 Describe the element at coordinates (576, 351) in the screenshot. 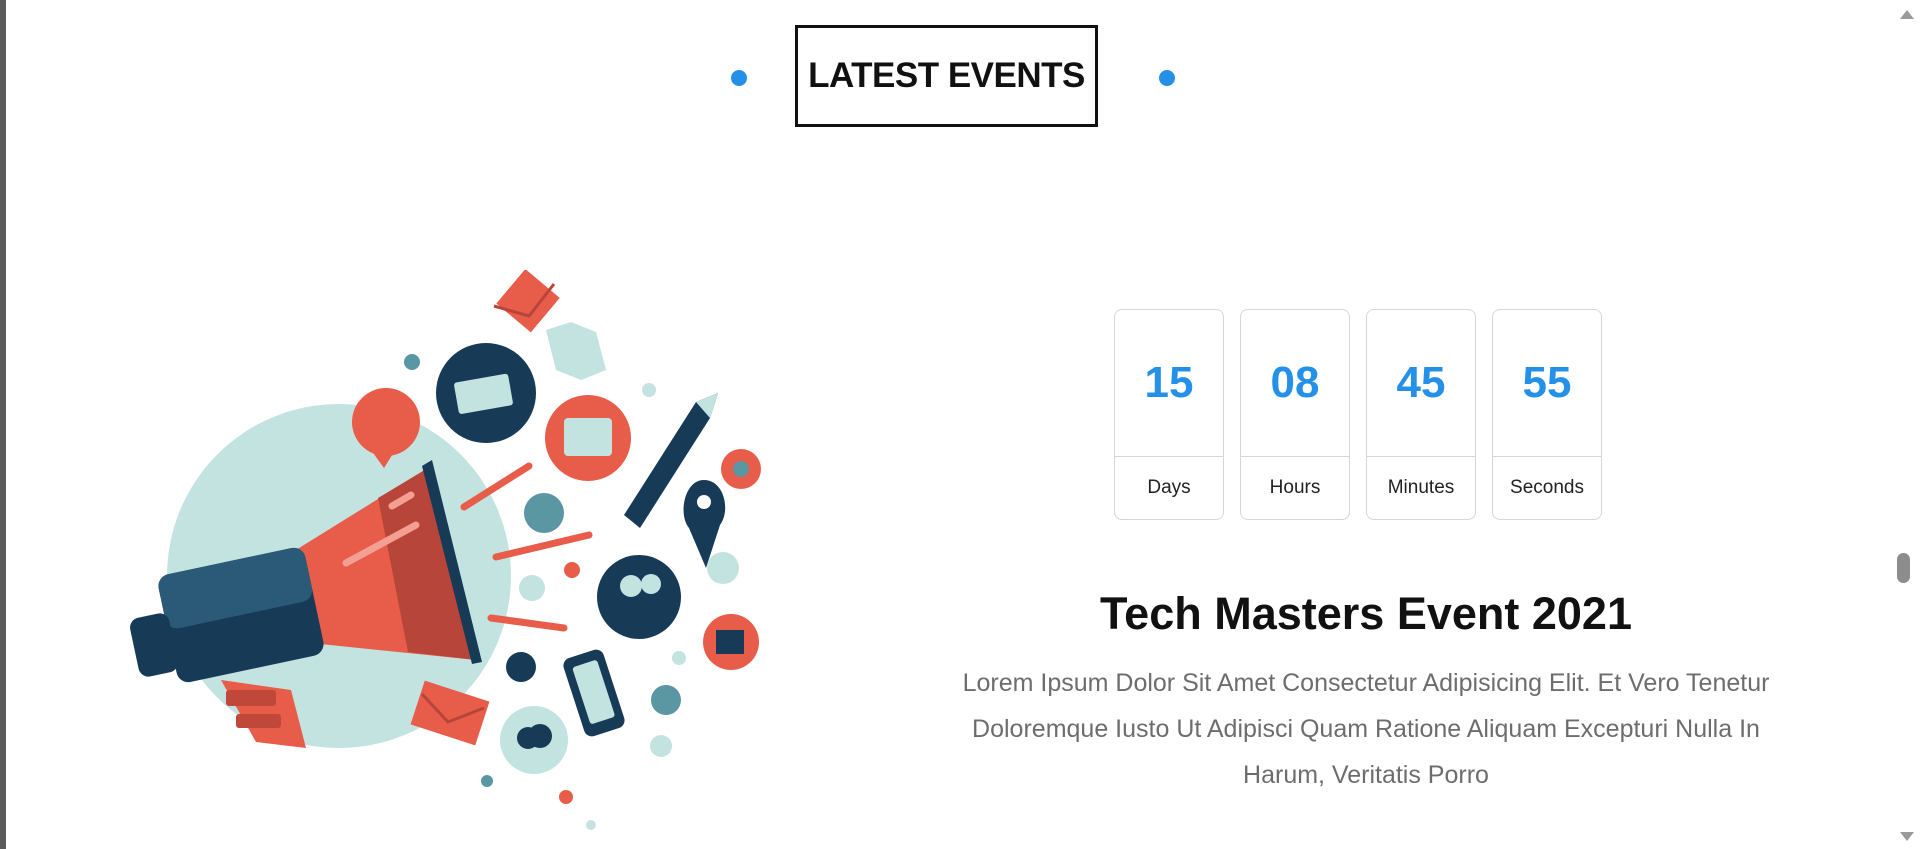

I see `map-icon` at that location.